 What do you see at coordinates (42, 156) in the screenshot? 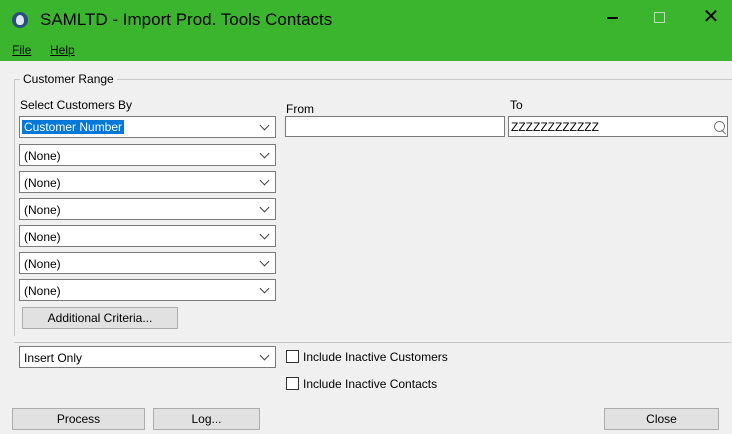
I see `criteria-select-2-value: (None)` at bounding box center [42, 156].